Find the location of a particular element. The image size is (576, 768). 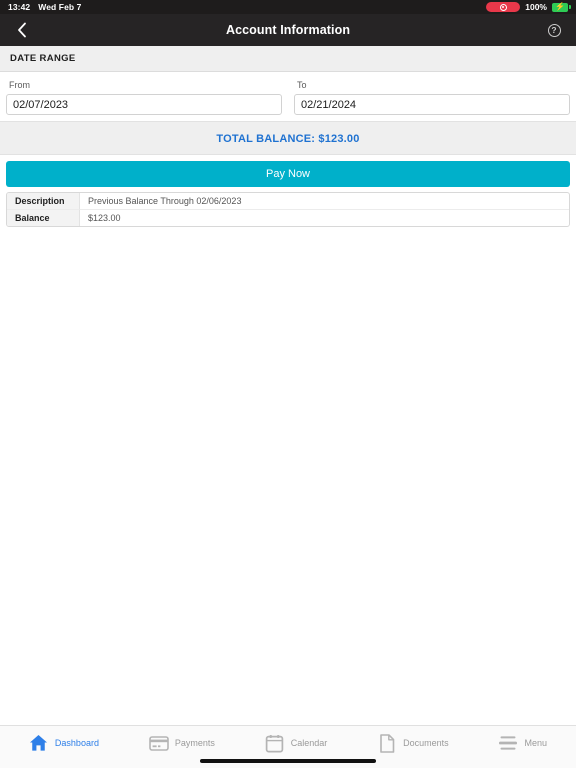

row-value: $123.00 is located at coordinates (324, 217).